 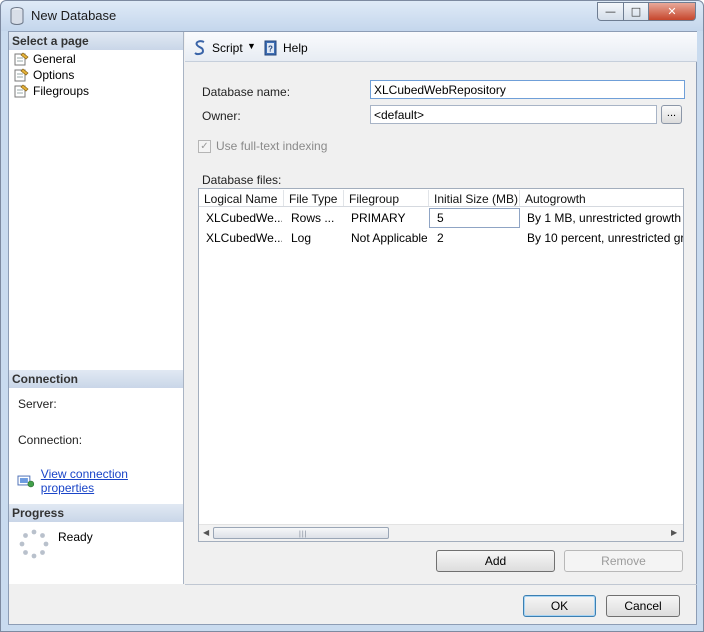 I want to click on toolbar: Script ▼ ? Help, so click(x=441, y=47).